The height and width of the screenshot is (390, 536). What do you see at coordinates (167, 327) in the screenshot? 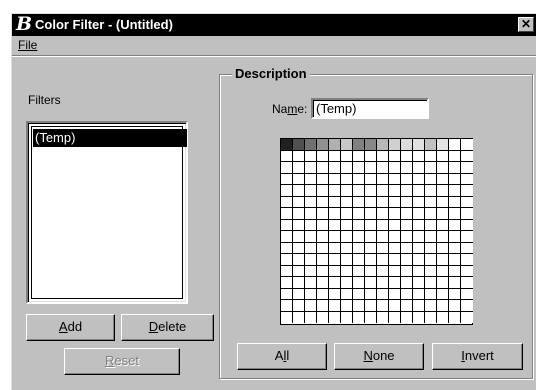
I see `delete-button: Delete` at bounding box center [167, 327].